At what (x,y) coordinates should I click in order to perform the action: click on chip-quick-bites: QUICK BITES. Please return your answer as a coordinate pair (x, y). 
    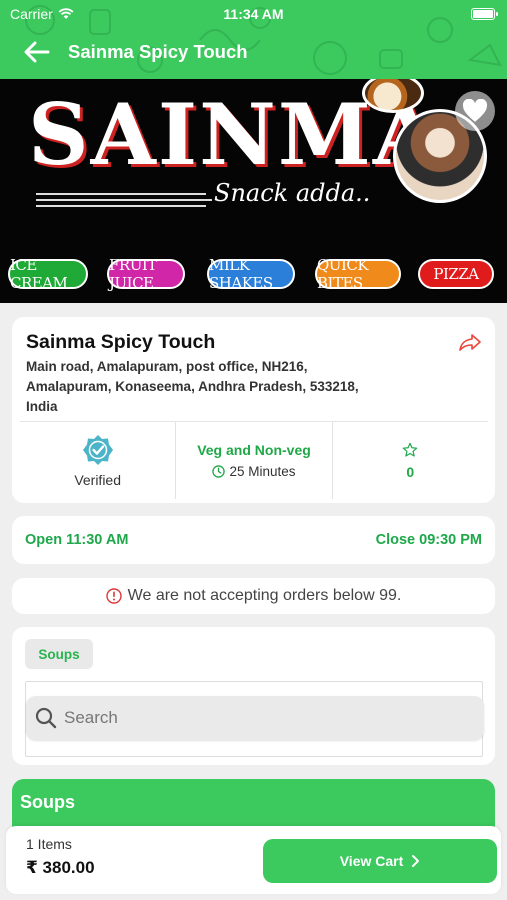
    Looking at the image, I should click on (358, 274).